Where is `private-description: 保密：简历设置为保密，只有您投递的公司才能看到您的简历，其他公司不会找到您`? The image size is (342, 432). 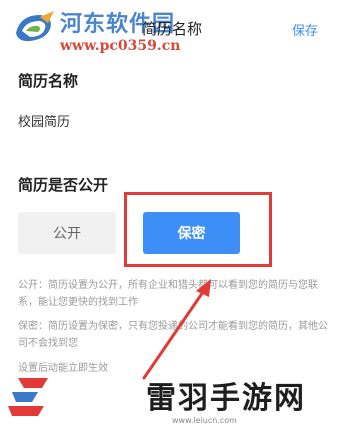
private-description: 保密：简历设置为保密，只有您投递的公司才能看到您的简历，其他公司不会找到您 is located at coordinates (173, 335).